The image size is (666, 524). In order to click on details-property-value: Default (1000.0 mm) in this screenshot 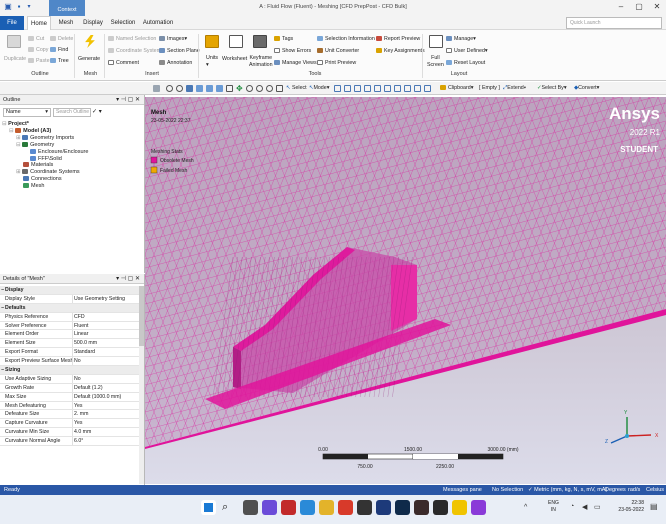, I will do `click(97, 397)`.